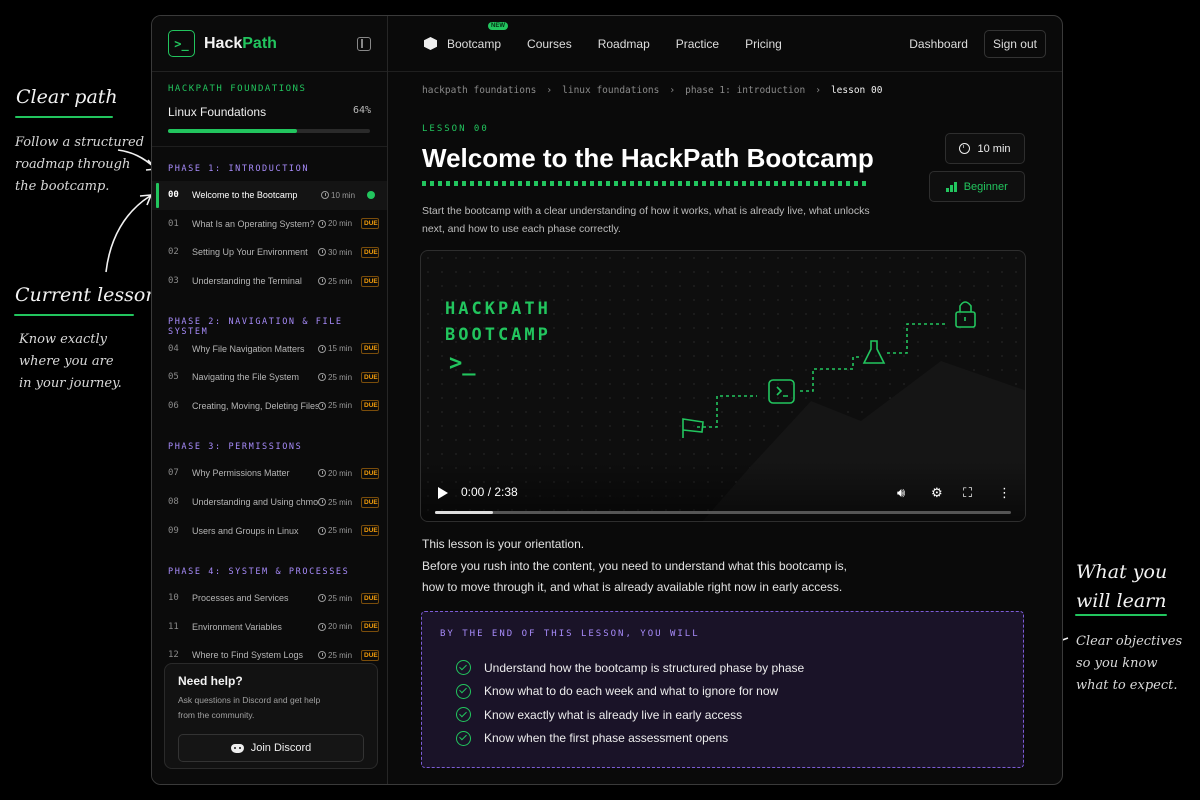 The height and width of the screenshot is (800, 1200). I want to click on lesson-duration: 20 min, so click(338, 626).